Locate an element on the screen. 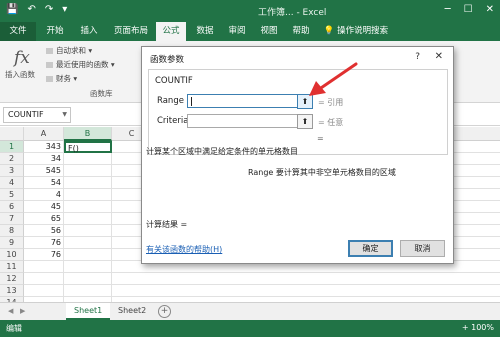 The width and height of the screenshot is (500, 337). tab-review: 审阅 is located at coordinates (237, 31).